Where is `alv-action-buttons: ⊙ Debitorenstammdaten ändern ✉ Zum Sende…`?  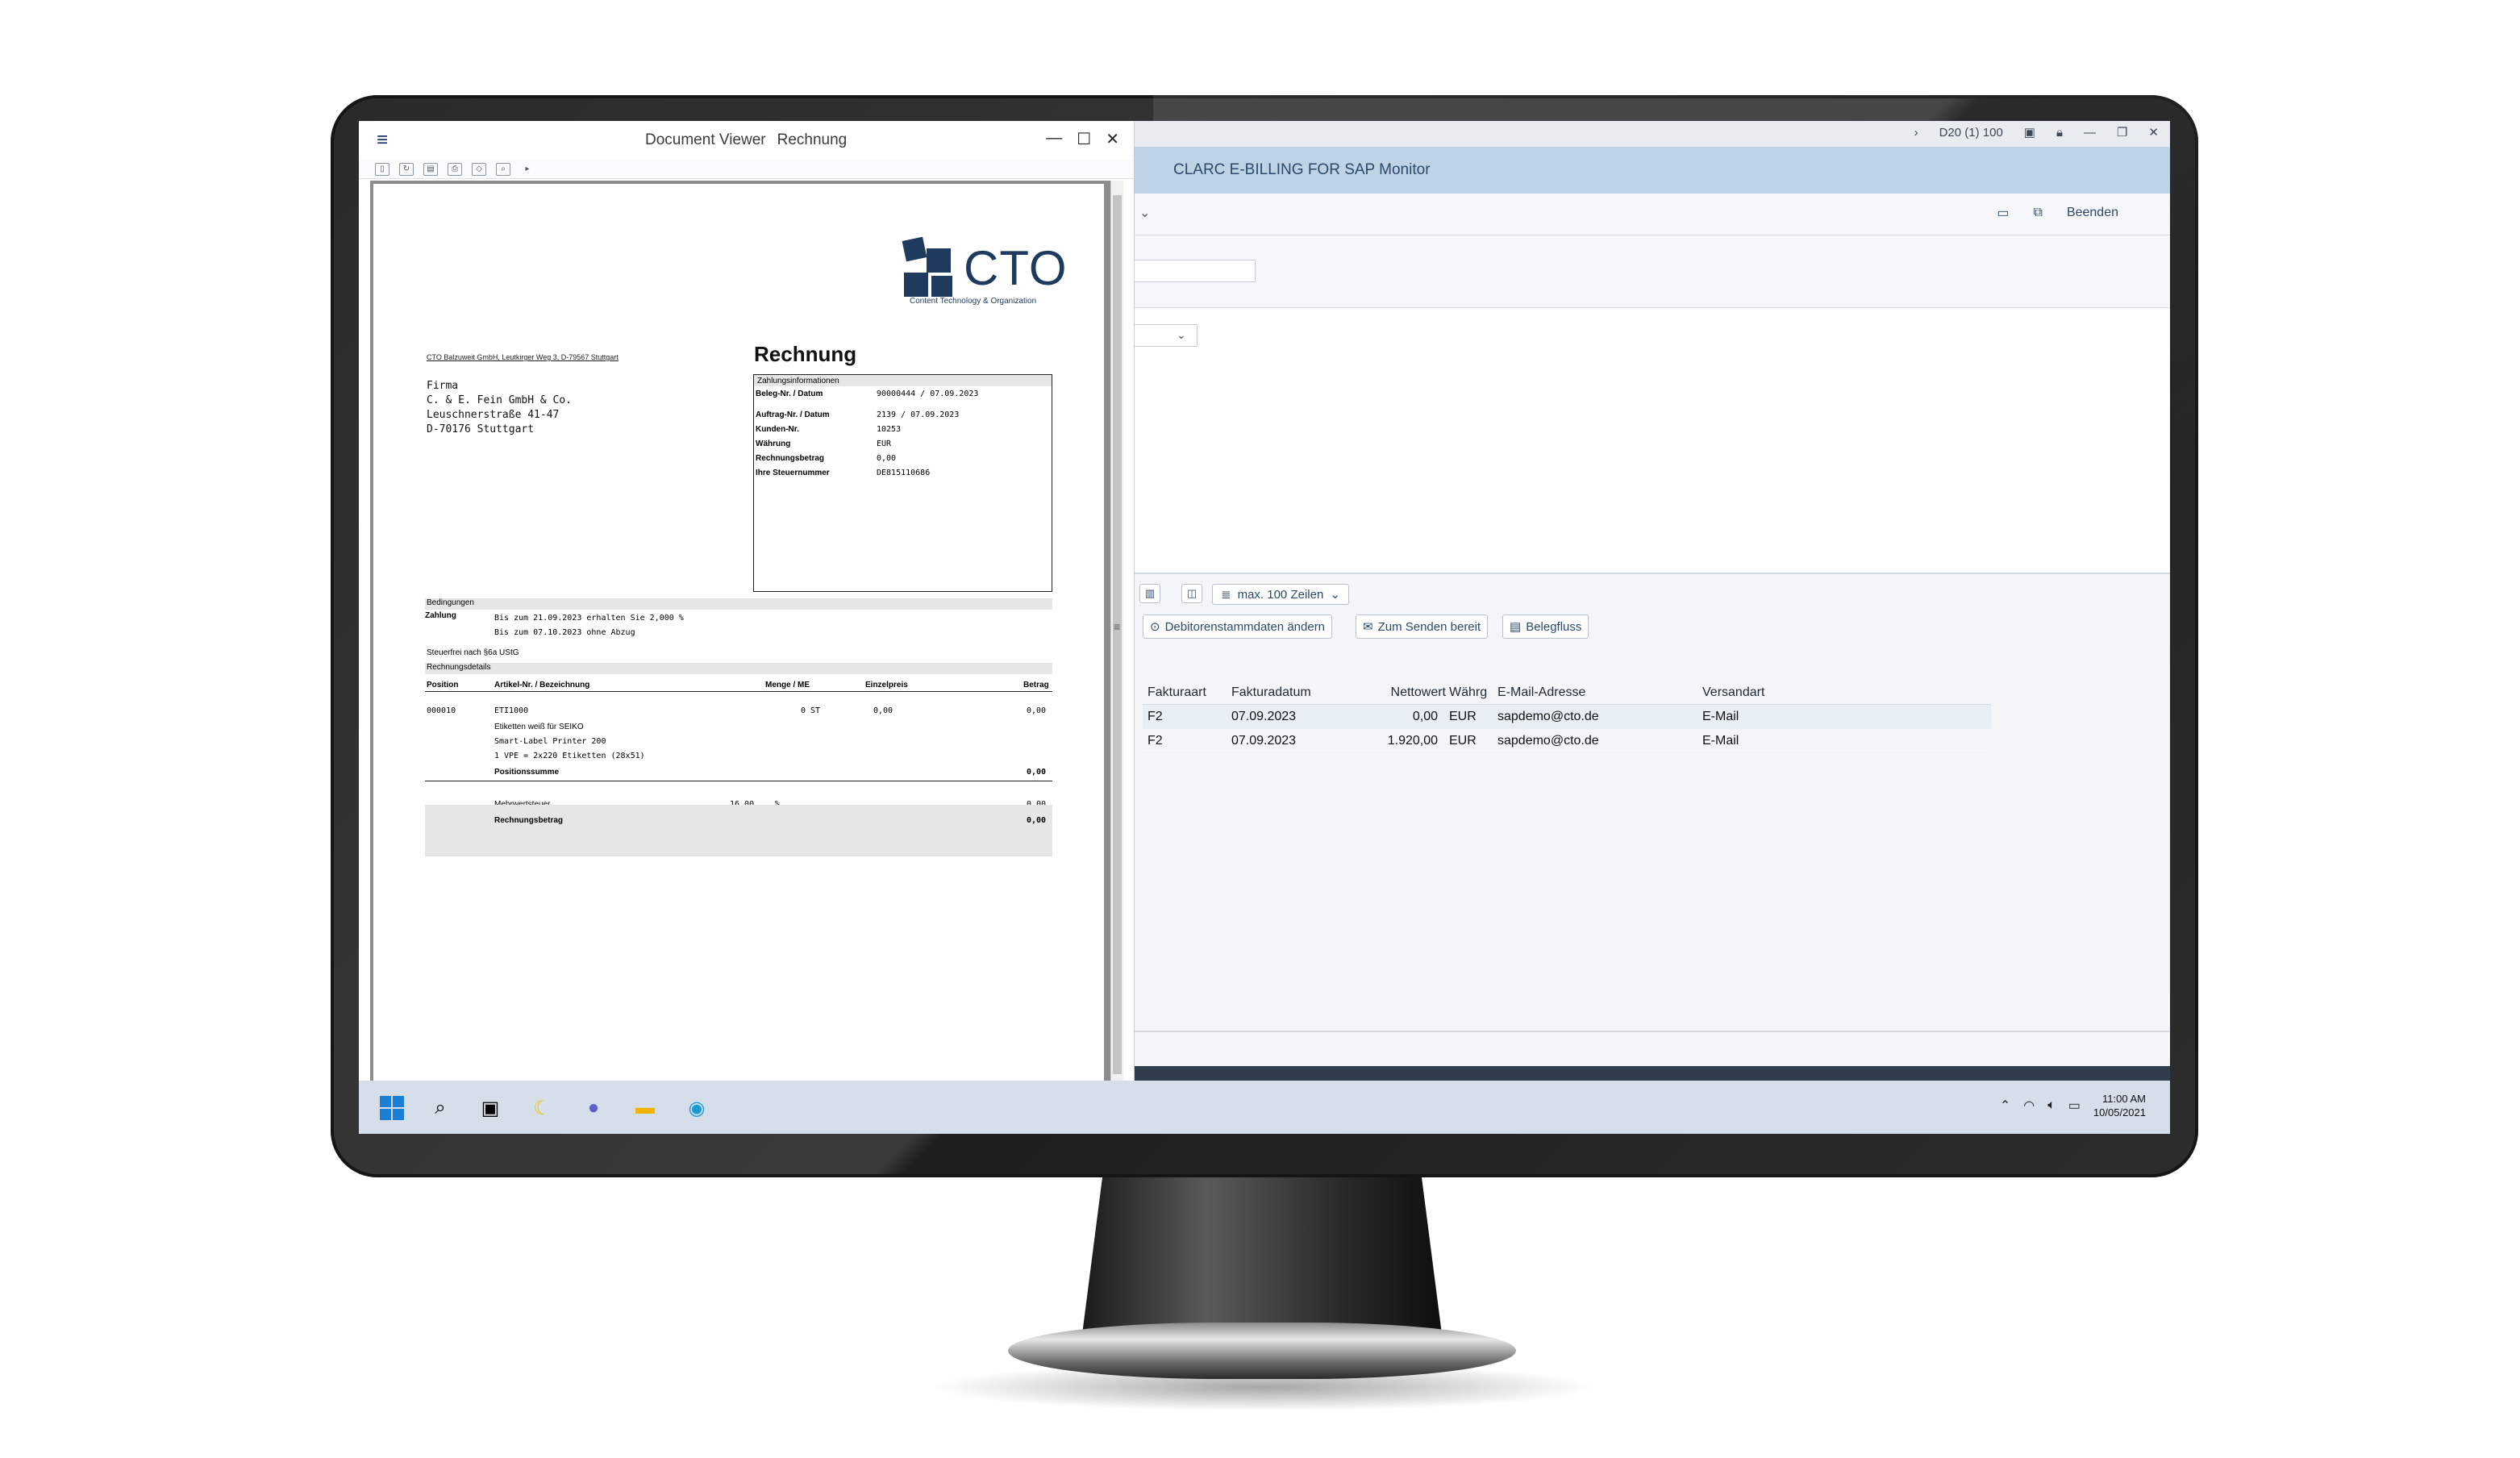
alv-action-buttons: ⊙ Debitorenstammdaten ändern ✉ Zum Sende… is located at coordinates (1653, 625).